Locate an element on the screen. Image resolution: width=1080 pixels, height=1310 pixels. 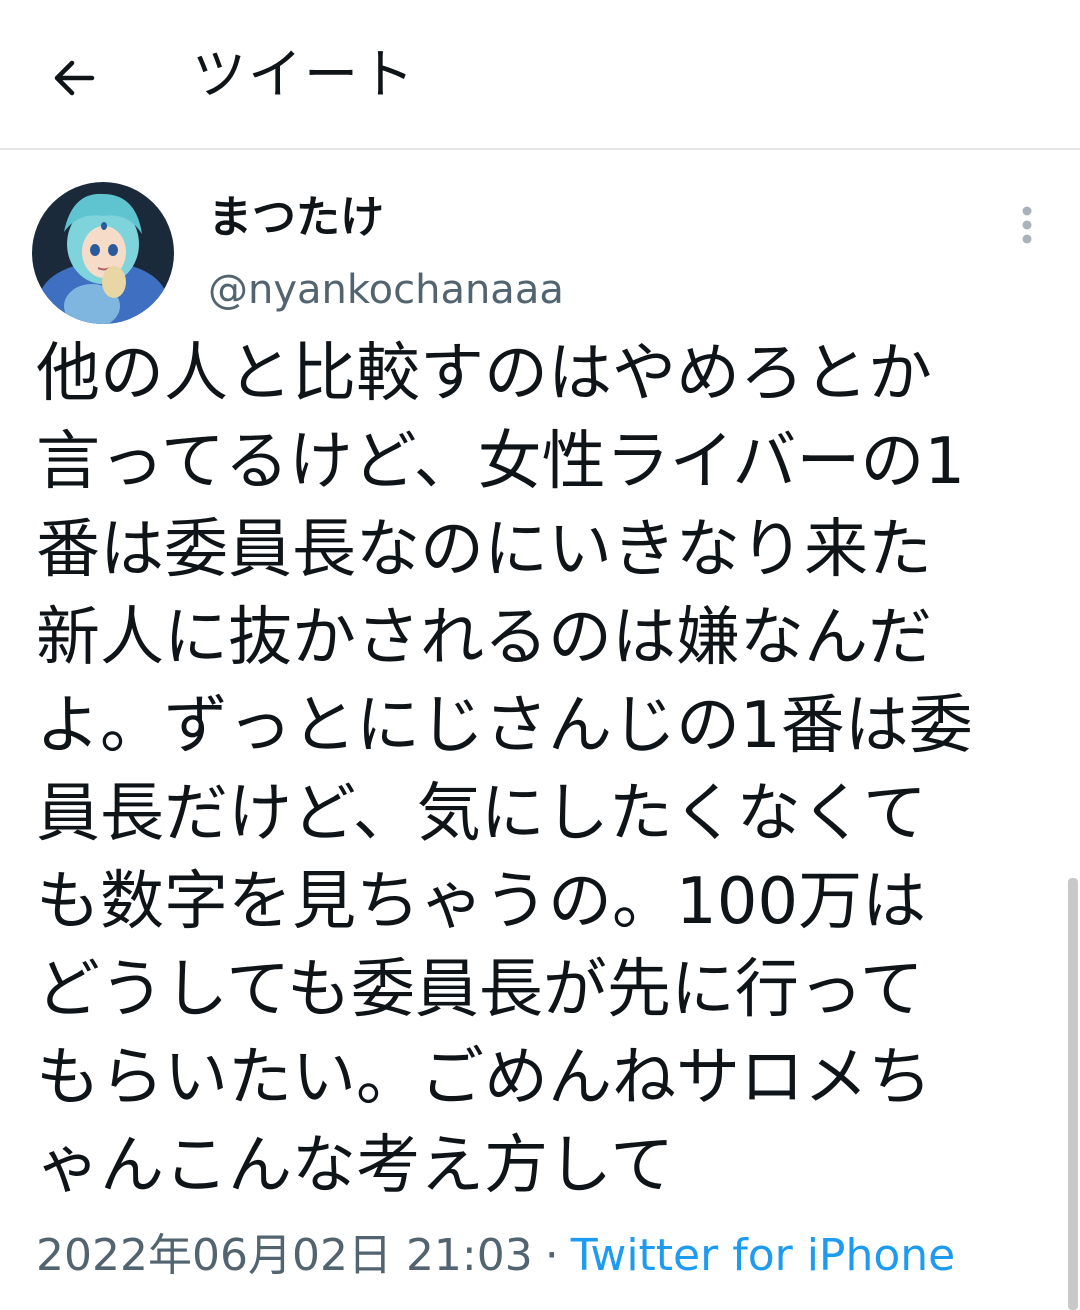
more-options-button is located at coordinates (1027, 225).